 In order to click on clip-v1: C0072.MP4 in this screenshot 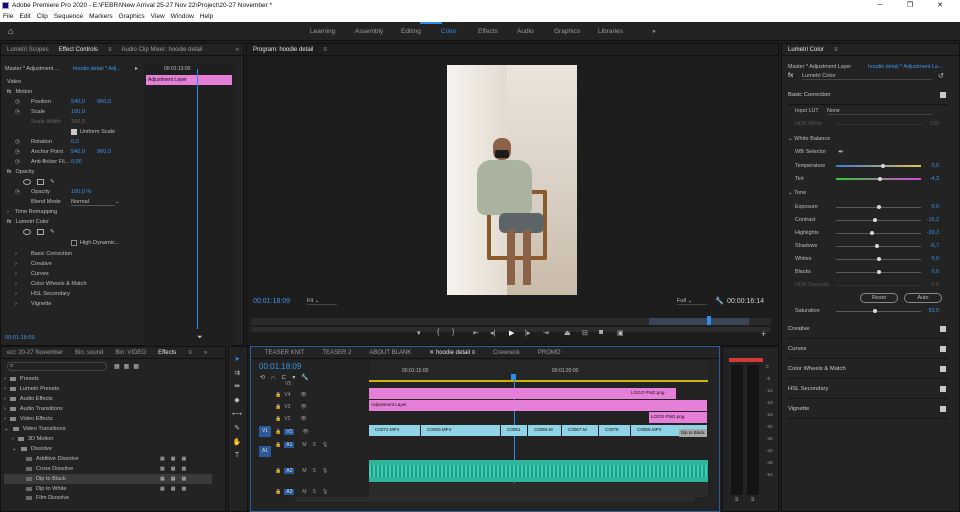, I will do `click(395, 430)`.